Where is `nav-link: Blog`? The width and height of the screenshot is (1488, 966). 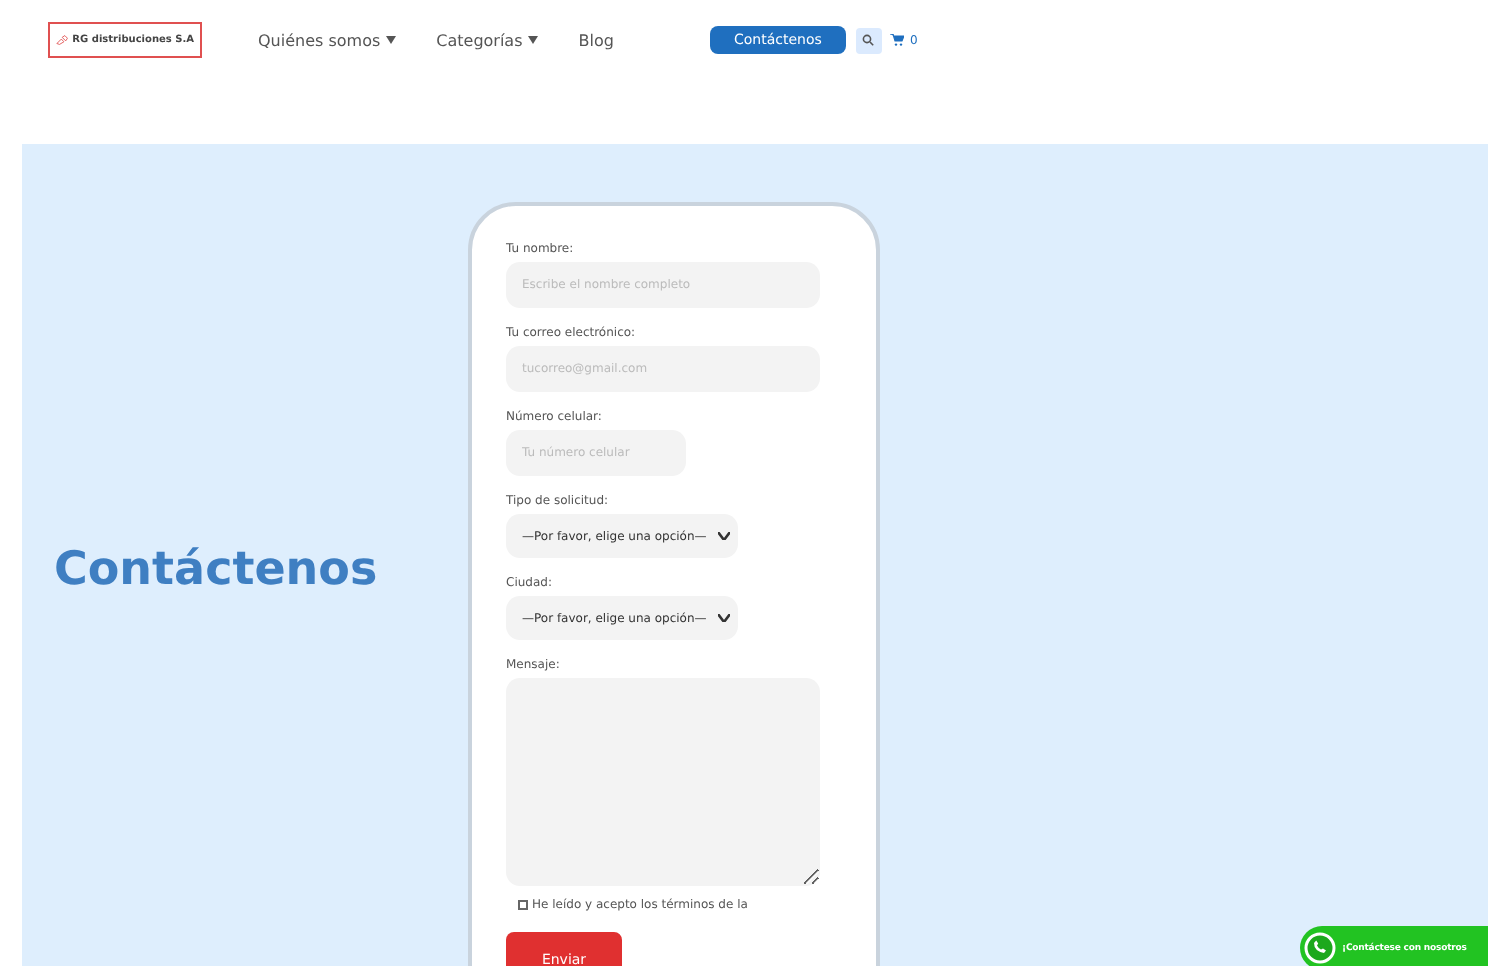
nav-link: Blog is located at coordinates (596, 40).